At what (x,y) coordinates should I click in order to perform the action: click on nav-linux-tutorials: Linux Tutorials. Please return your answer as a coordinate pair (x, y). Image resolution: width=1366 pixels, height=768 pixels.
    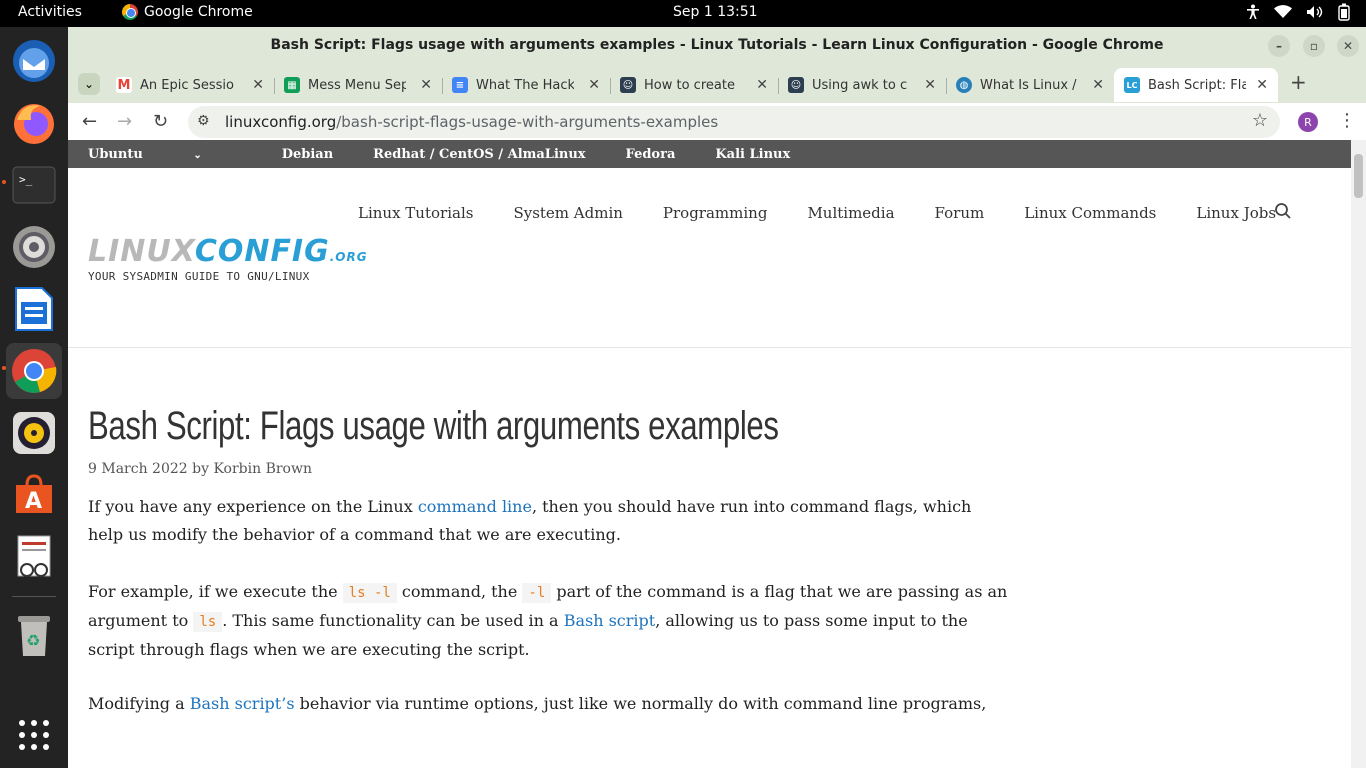
    Looking at the image, I should click on (415, 213).